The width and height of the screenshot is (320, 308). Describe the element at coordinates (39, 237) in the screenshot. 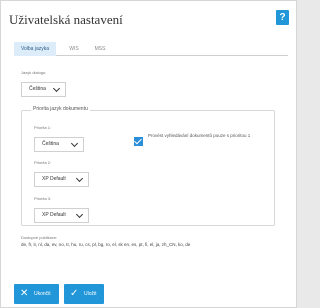

I see `publications-label: Dostupné publikace:` at that location.